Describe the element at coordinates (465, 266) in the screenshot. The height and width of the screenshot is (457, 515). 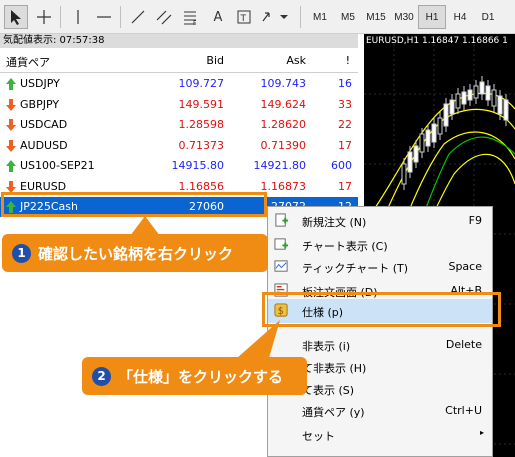
I see `menu-item-shortcut: Space` at that location.